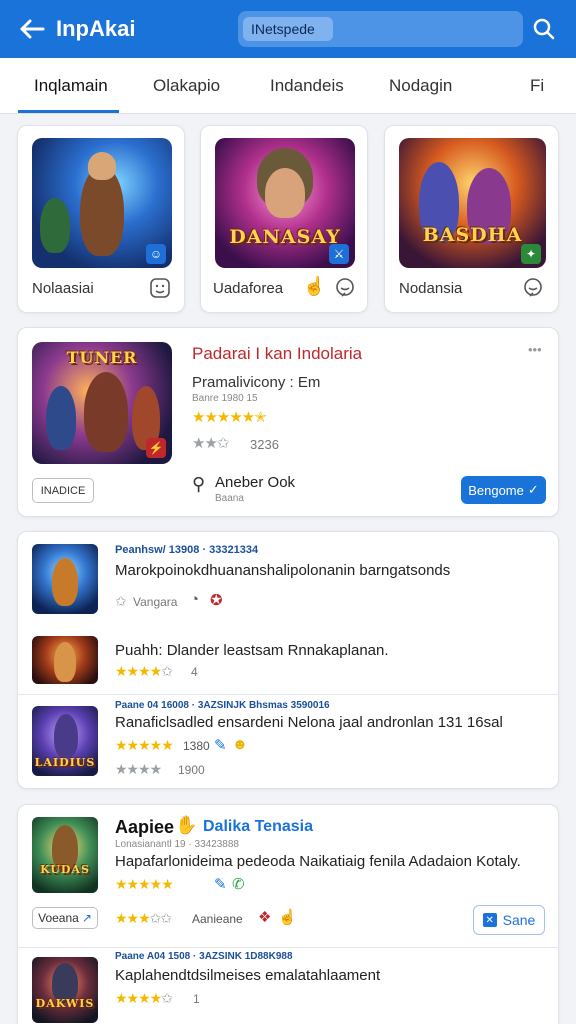 The width and height of the screenshot is (576, 1024). Describe the element at coordinates (256, 382) in the screenshot. I see `highlight-subtitle: Pramalivicony : Em` at that location.